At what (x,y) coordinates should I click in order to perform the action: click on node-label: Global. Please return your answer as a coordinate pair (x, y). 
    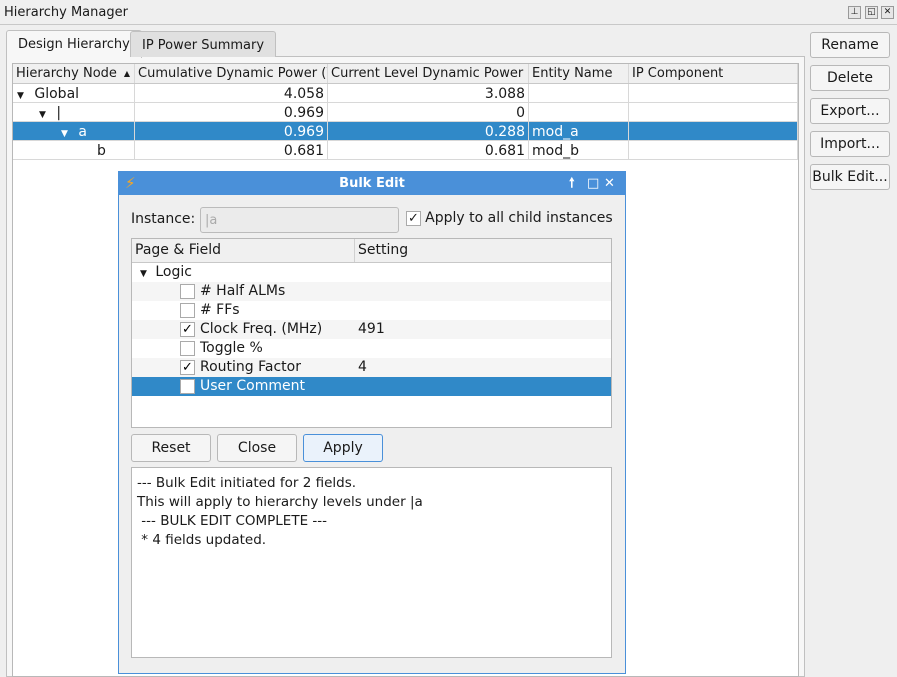
    Looking at the image, I should click on (57, 94).